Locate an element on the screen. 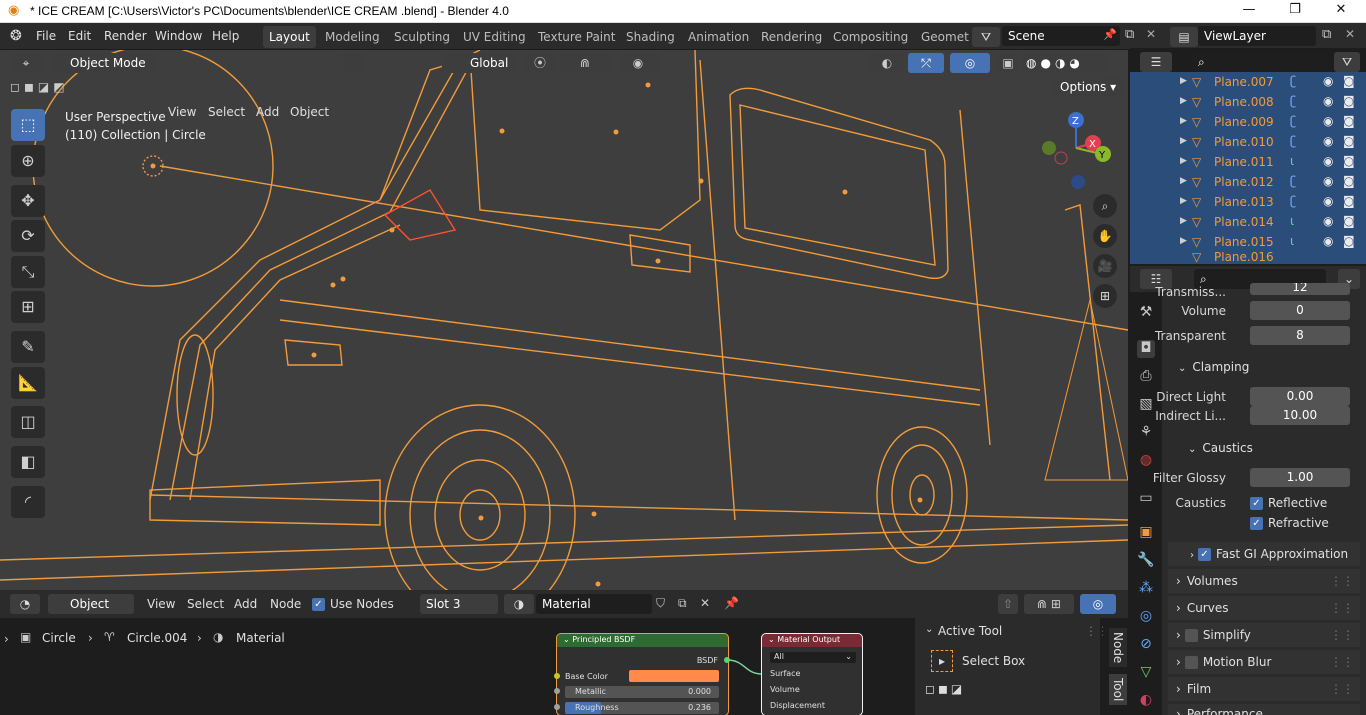 Image resolution: width=1366 pixels, height=715 pixels. new-view-layer-icon: ⧉ is located at coordinates (1326, 34).